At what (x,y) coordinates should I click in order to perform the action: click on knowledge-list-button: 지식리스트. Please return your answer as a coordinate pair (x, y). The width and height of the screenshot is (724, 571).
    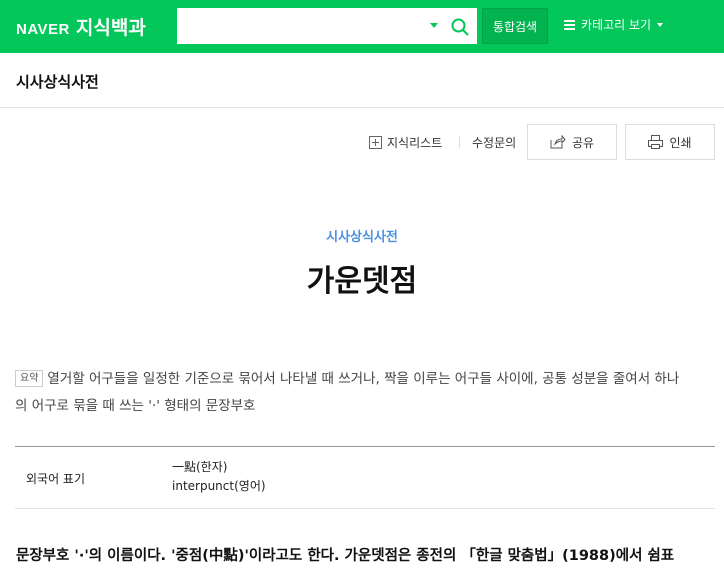
    Looking at the image, I should click on (405, 142).